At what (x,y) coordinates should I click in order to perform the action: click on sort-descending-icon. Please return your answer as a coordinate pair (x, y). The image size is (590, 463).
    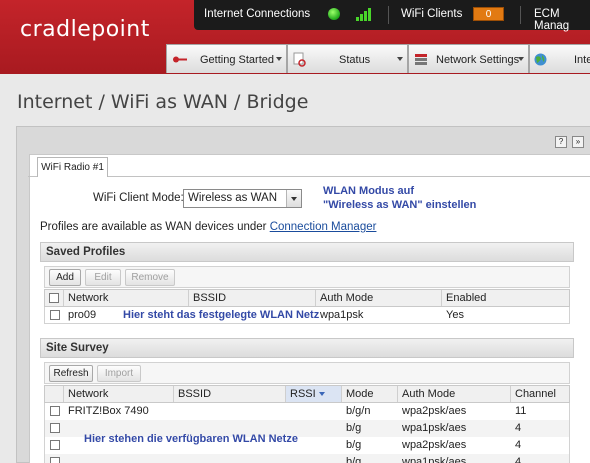
    Looking at the image, I should click on (321, 394).